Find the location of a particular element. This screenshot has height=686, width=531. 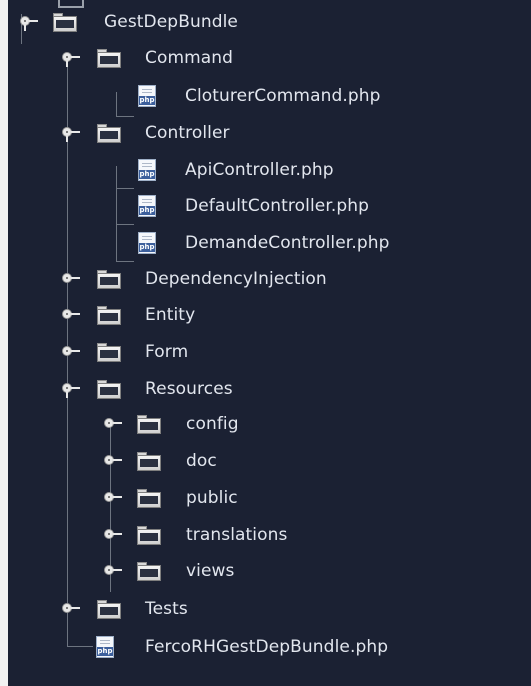

tree-file-defaultcontroller-php: php DefaultController.php is located at coordinates (265, 206).